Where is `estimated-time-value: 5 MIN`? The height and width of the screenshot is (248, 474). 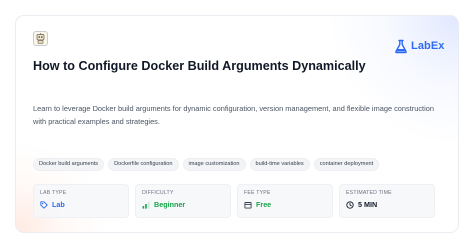 estimated-time-value: 5 MIN is located at coordinates (368, 204).